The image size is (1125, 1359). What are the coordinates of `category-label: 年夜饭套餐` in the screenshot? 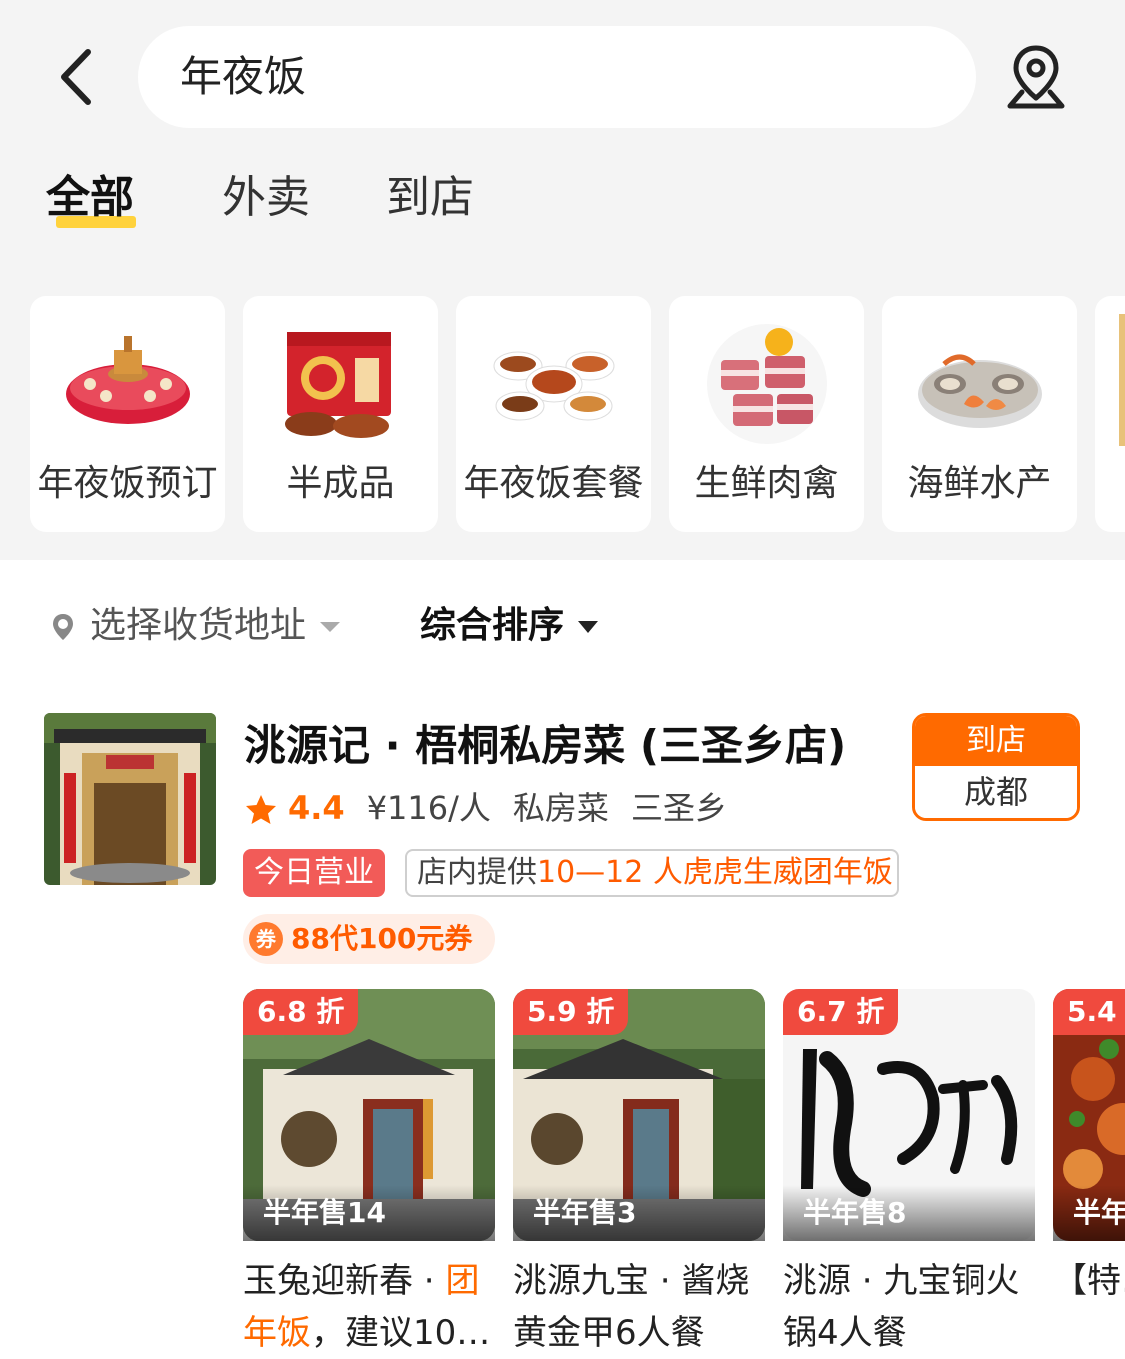 It's located at (553, 483).